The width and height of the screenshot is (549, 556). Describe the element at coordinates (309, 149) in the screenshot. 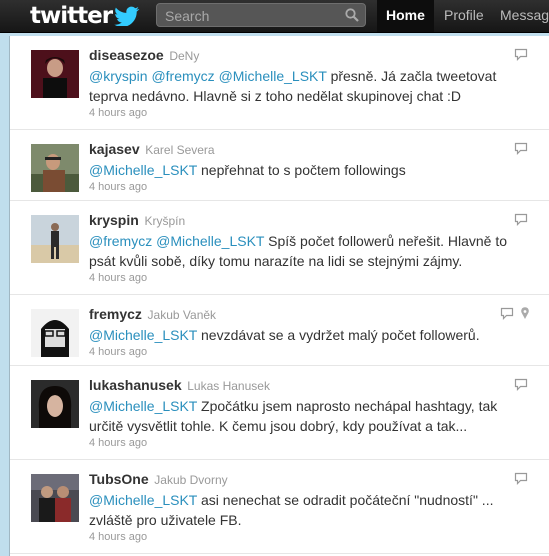

I see `tweet-header: kajasev Karel Severa` at that location.